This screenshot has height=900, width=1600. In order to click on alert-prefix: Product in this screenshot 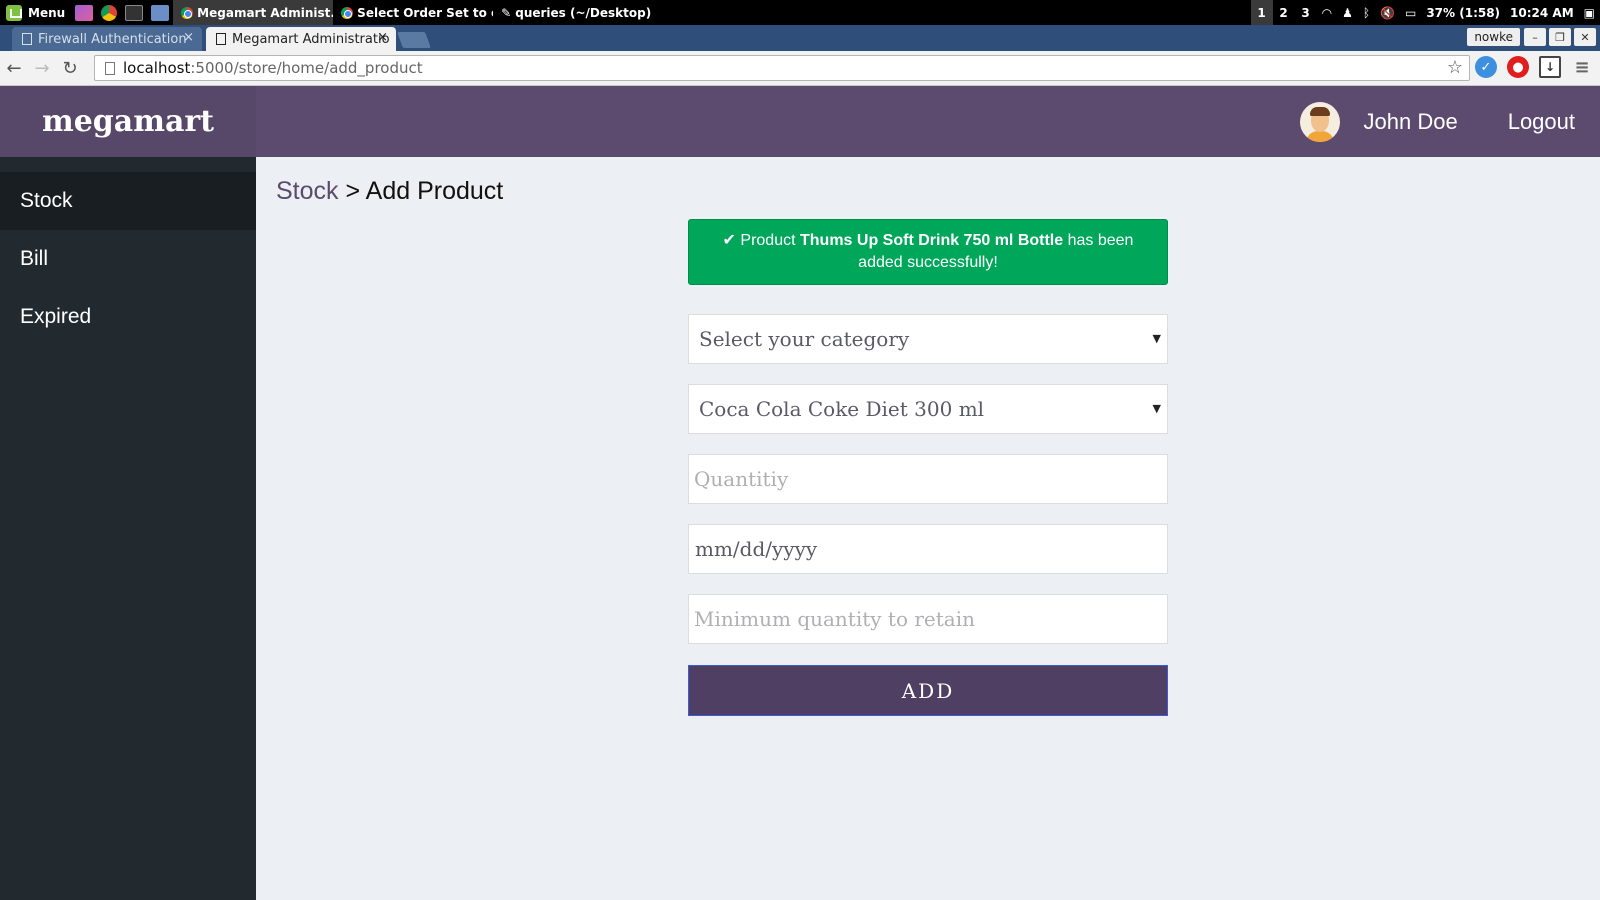, I will do `click(768, 240)`.